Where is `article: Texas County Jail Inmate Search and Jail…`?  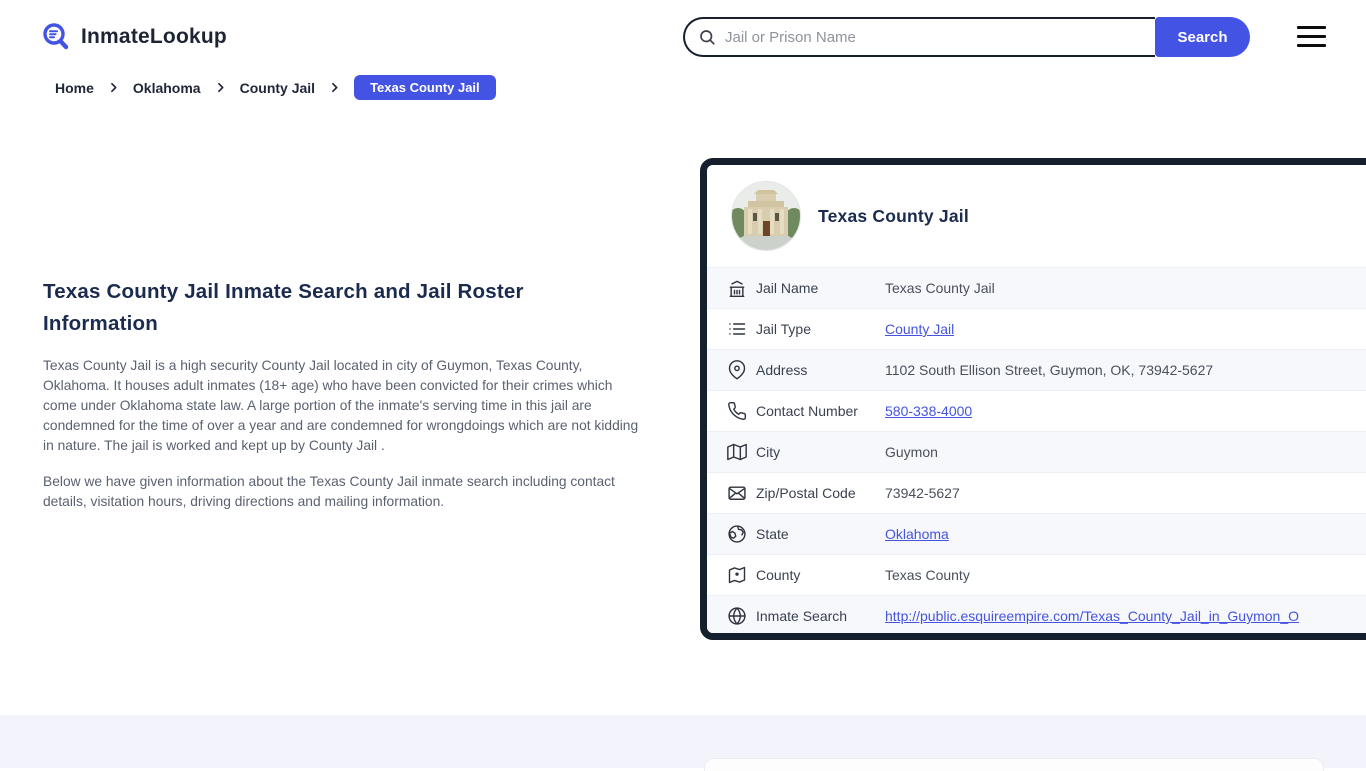
article: Texas County Jail Inmate Search and Jail… is located at coordinates (343, 394).